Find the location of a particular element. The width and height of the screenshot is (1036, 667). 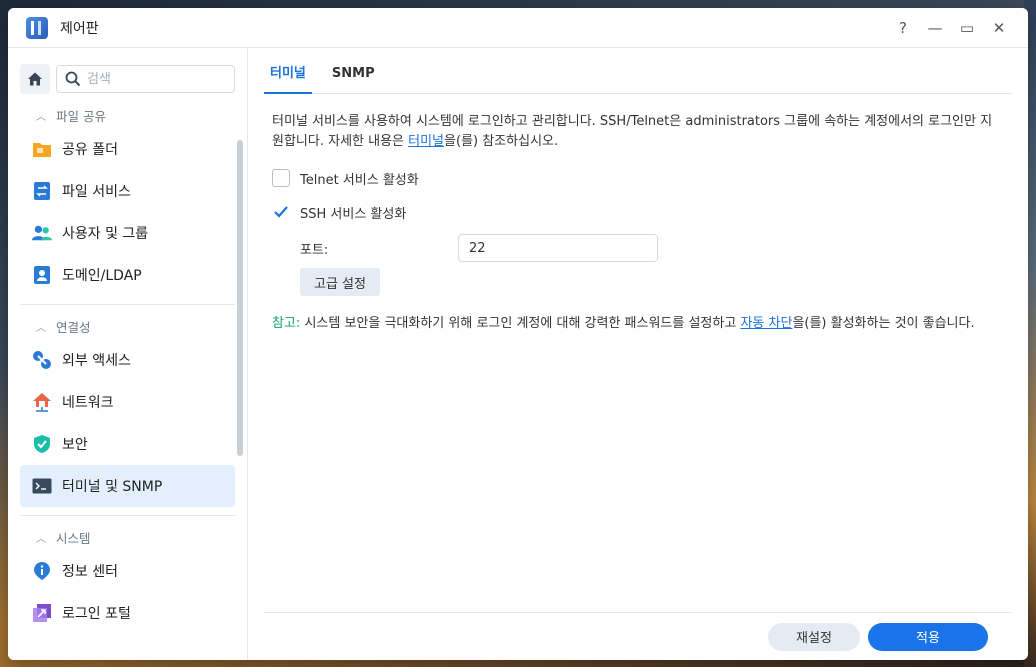

sidebar-item-label: 정보 센터 is located at coordinates (90, 572).